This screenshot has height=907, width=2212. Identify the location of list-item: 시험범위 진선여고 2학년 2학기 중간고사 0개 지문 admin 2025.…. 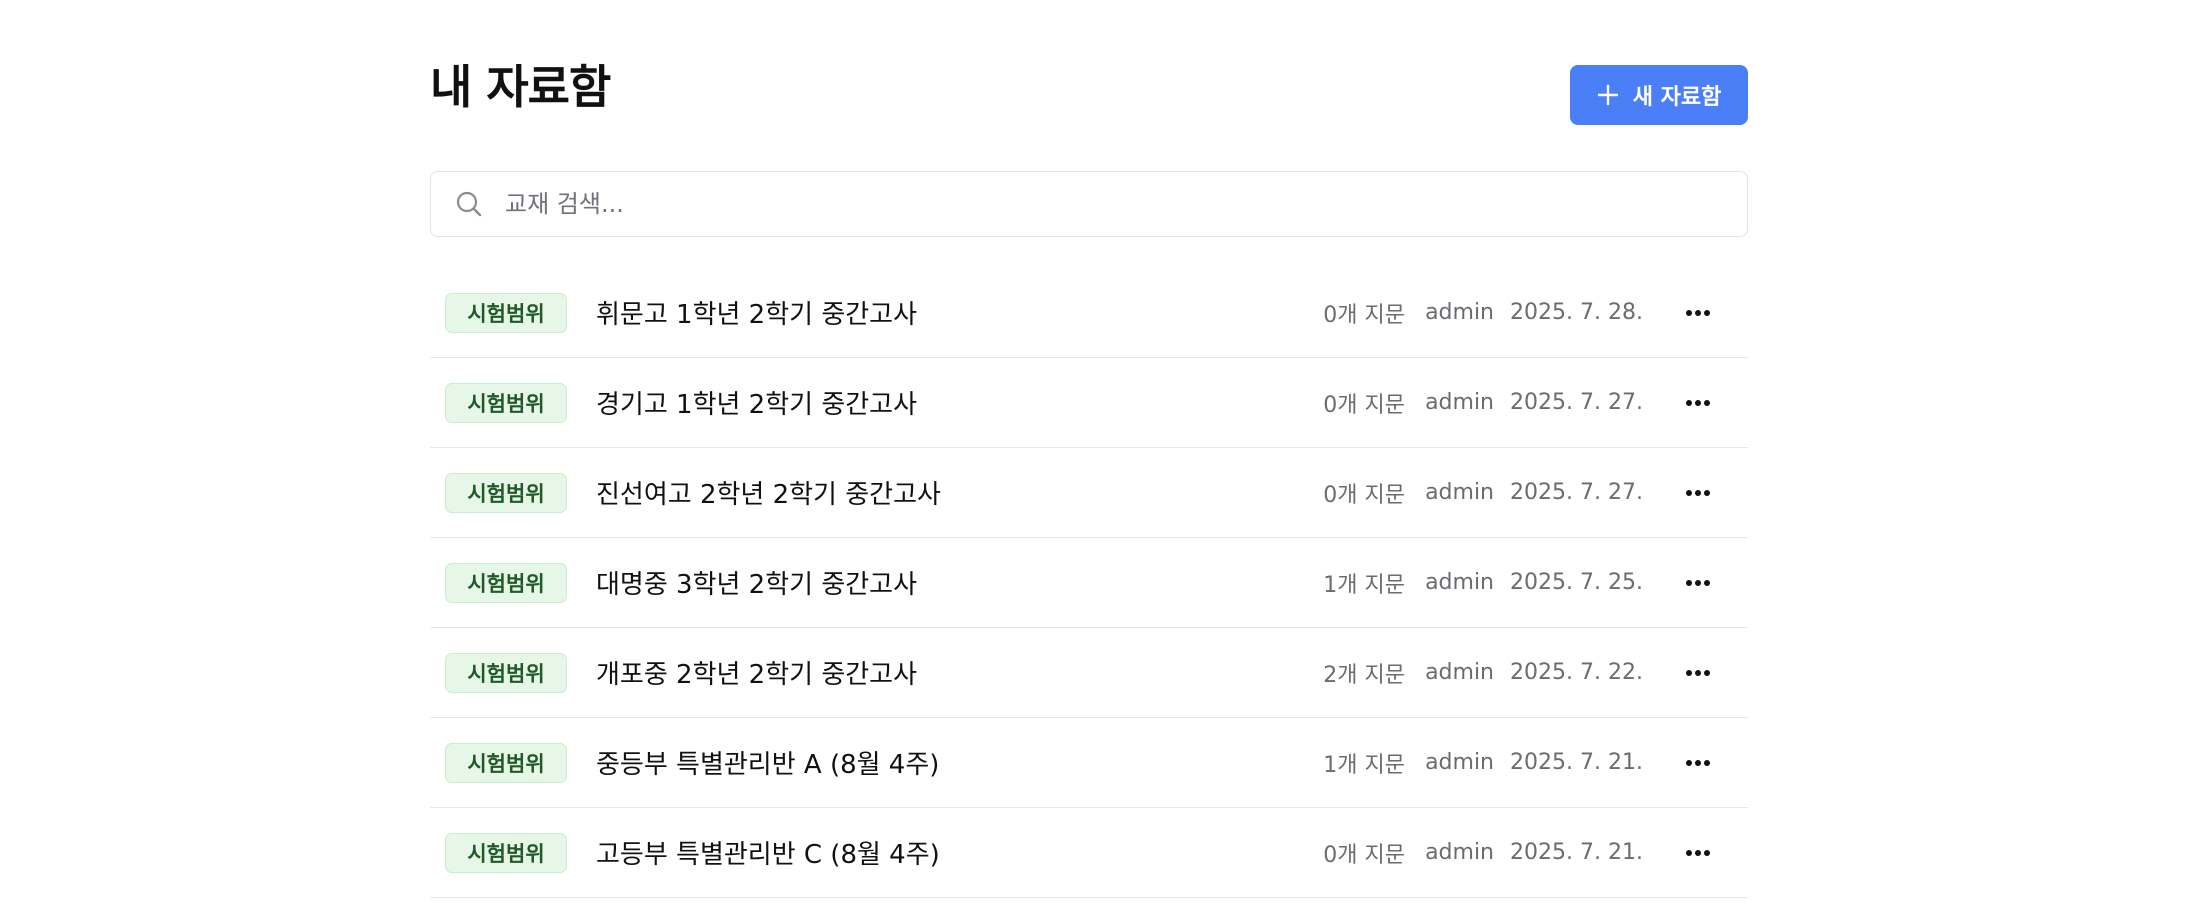
(1089, 493).